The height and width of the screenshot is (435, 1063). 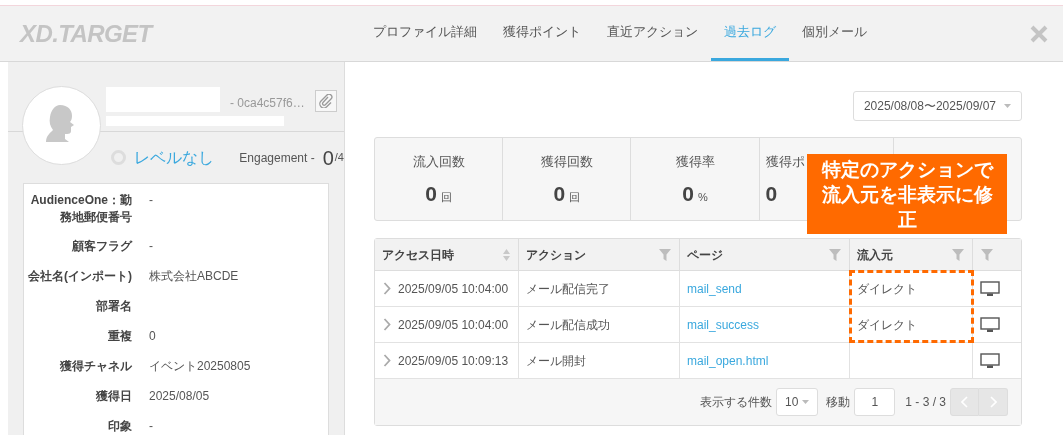 What do you see at coordinates (194, 276) in the screenshot?
I see `field-value: 株式会社ABCDE` at bounding box center [194, 276].